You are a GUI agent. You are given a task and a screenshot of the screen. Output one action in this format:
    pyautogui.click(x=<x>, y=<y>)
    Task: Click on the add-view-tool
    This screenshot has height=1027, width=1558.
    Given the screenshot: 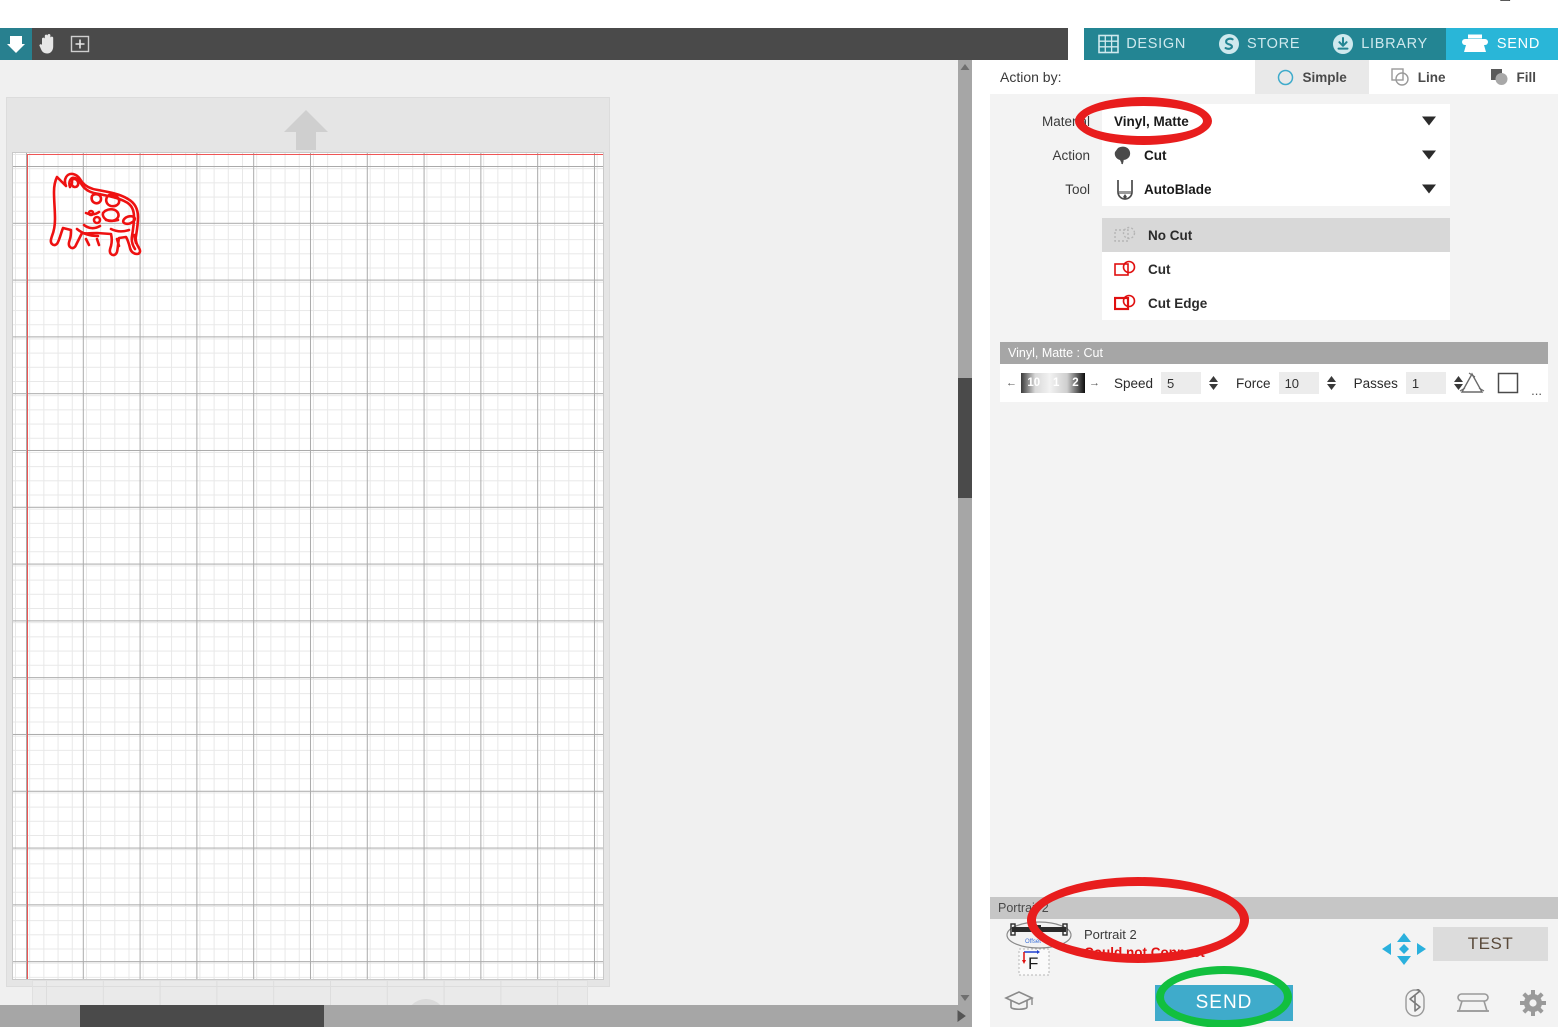 What is the action you would take?
    pyautogui.click(x=80, y=44)
    